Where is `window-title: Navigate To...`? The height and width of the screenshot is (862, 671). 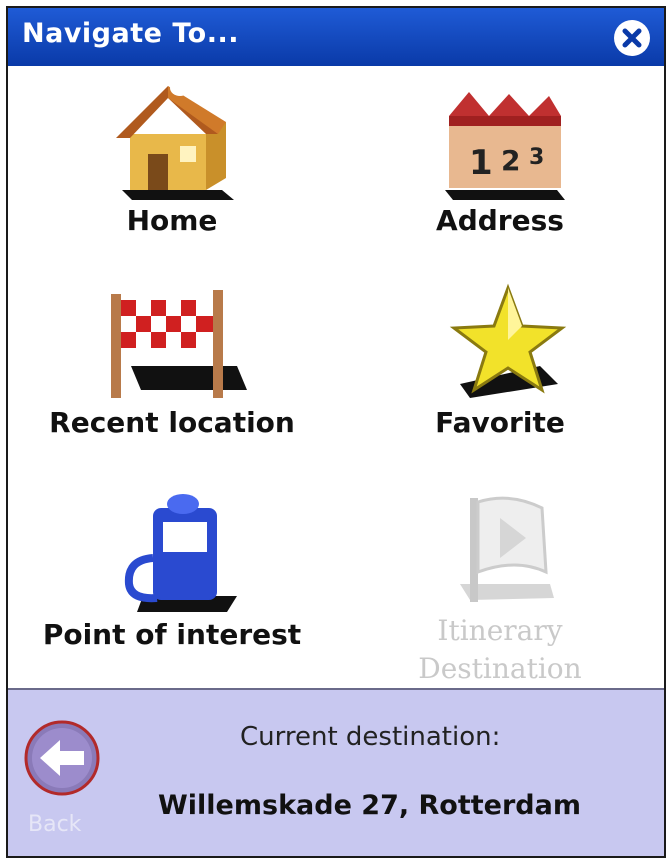 window-title: Navigate To... is located at coordinates (130, 33).